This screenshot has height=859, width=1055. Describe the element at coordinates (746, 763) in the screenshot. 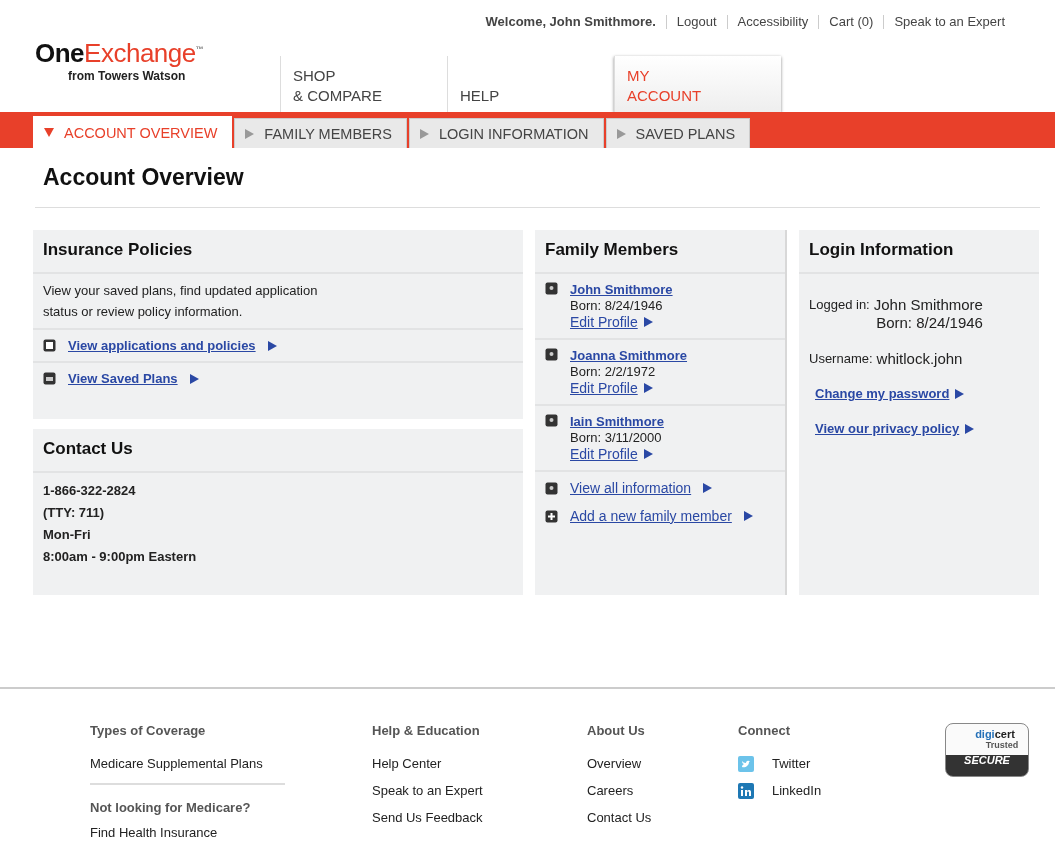

I see `bird-icon` at that location.